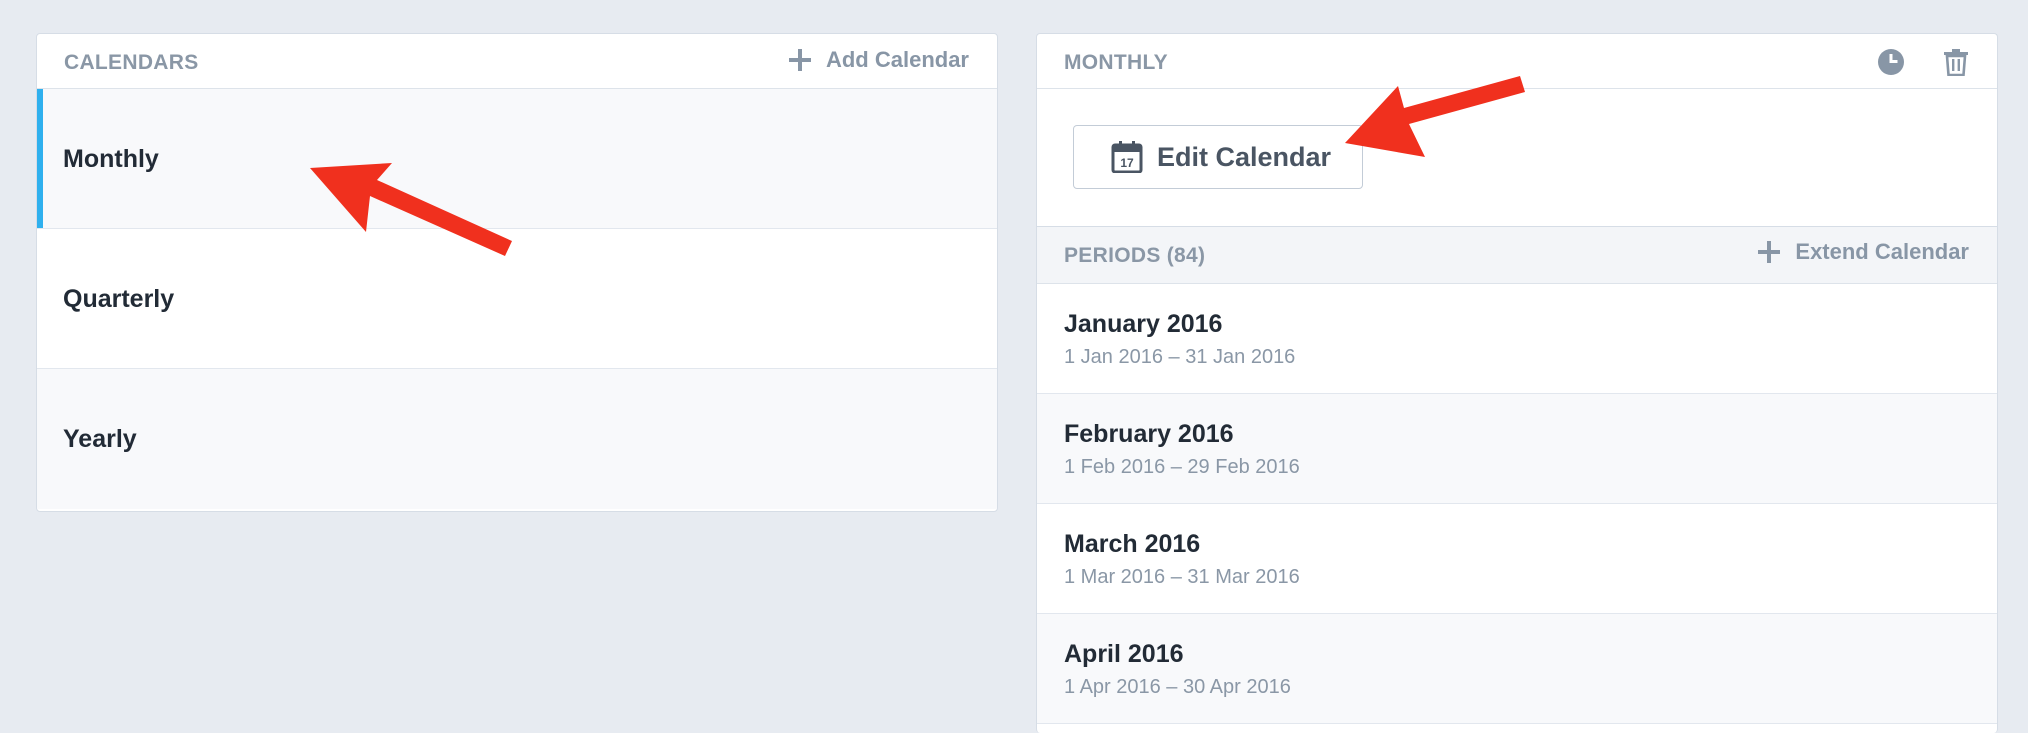 This screenshot has width=2028, height=733. I want to click on clock-icon, so click(1891, 62).